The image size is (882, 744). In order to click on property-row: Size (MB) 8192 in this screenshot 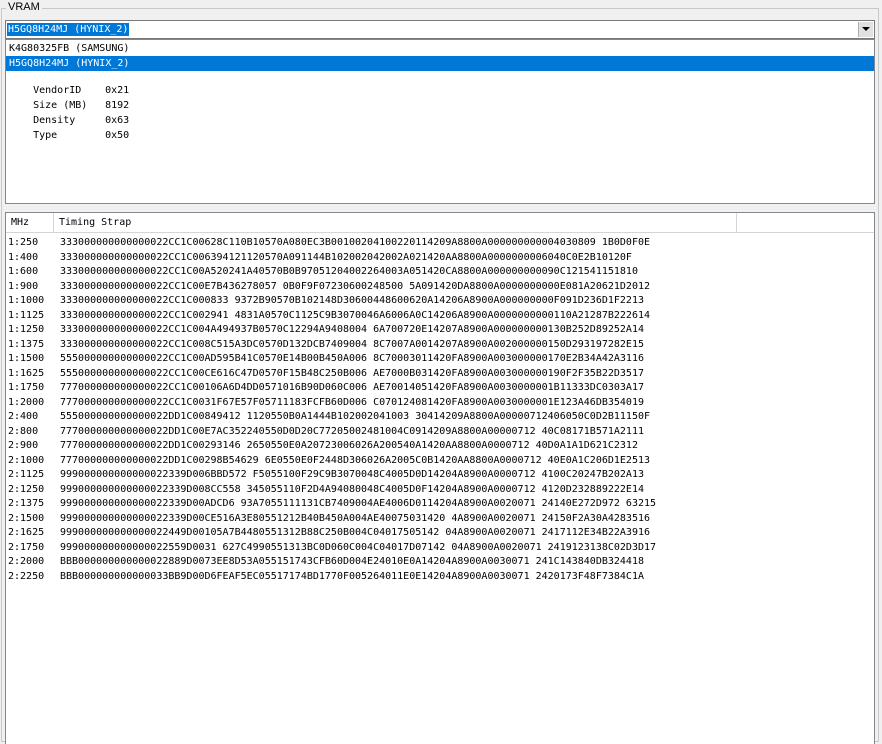, I will do `click(69, 97)`.